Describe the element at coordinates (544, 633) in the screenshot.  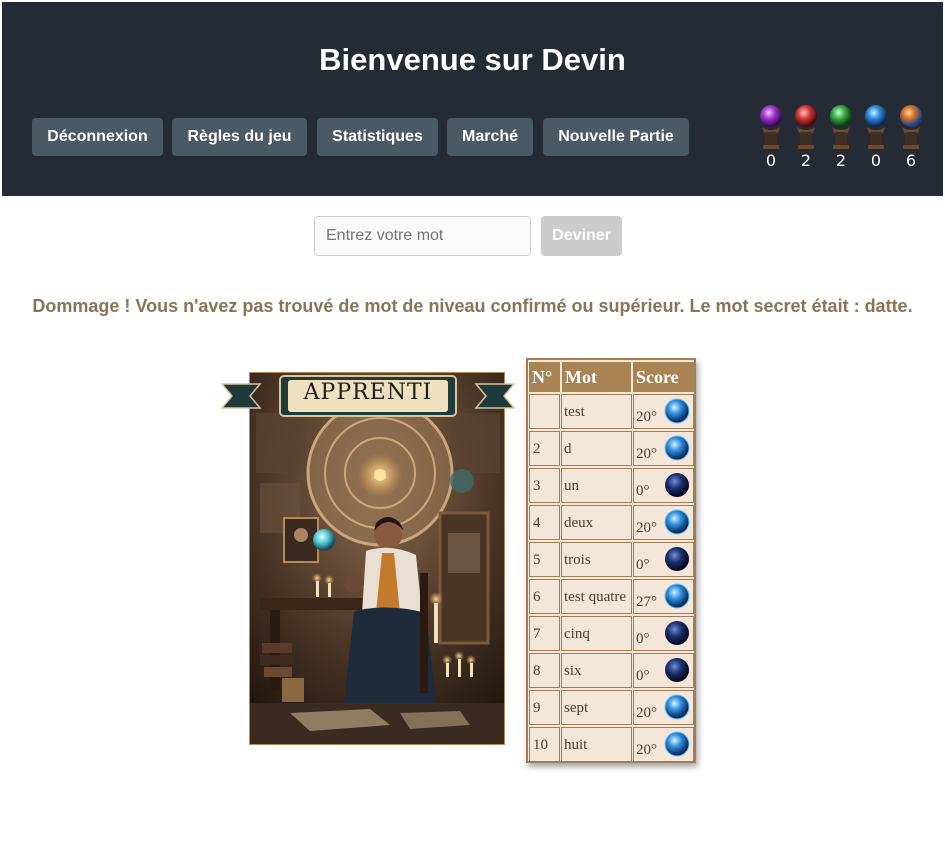
I see `row-number: 7` at that location.